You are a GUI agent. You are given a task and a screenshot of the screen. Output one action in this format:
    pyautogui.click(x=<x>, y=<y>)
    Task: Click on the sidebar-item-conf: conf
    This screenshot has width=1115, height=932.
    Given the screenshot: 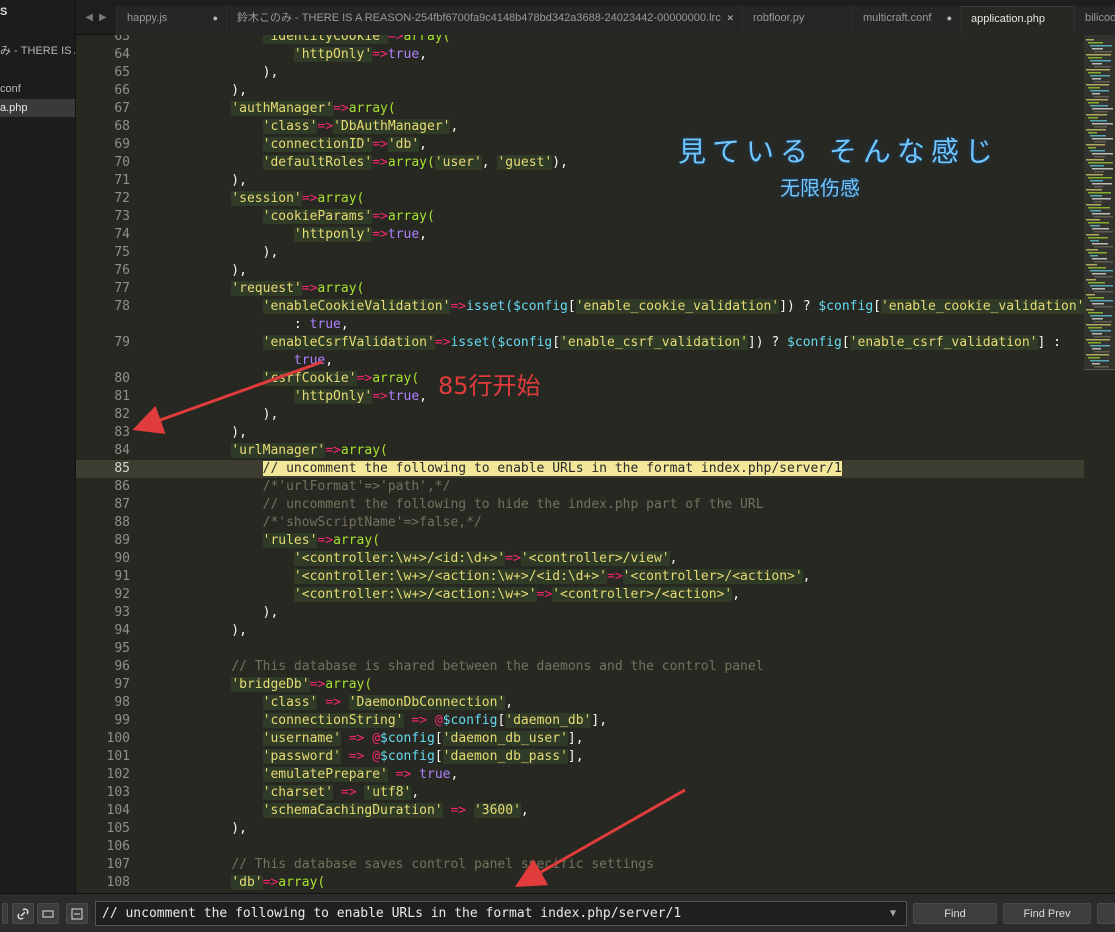 What is the action you would take?
    pyautogui.click(x=37, y=89)
    